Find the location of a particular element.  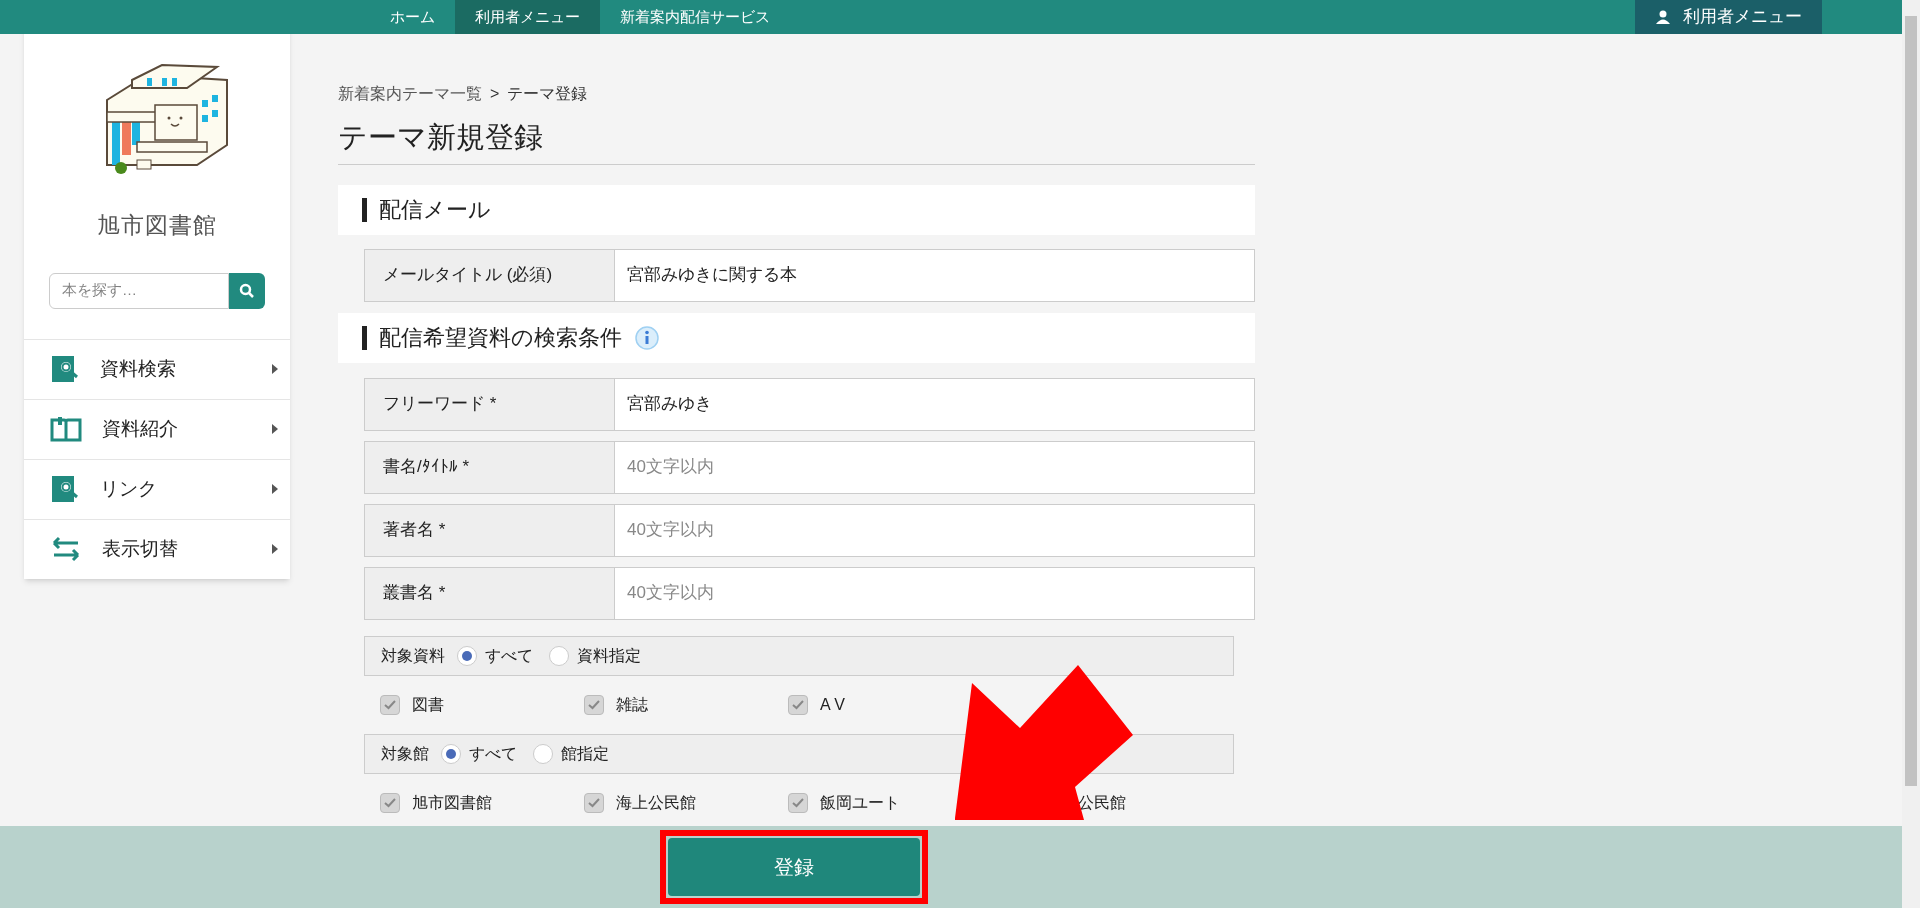

breadcrumb-current: テーマ登録 is located at coordinates (547, 94).